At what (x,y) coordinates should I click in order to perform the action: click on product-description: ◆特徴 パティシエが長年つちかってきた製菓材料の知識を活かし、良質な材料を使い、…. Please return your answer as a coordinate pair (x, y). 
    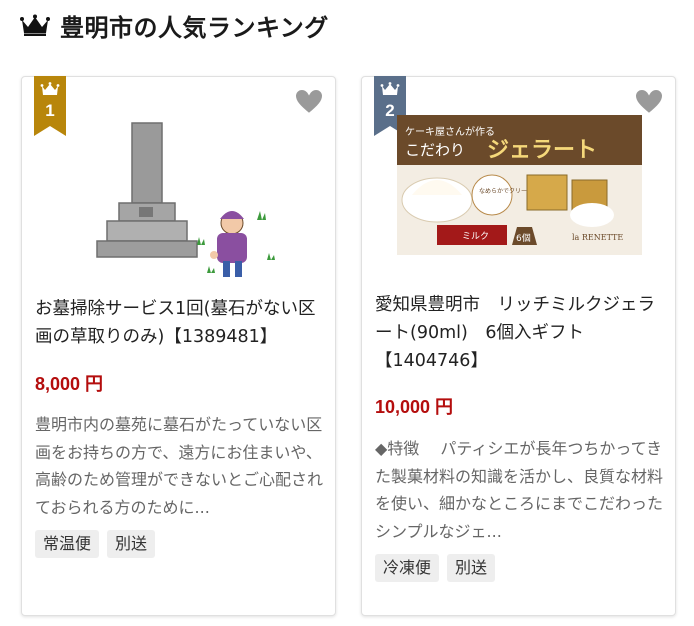
    Looking at the image, I should click on (521, 490).